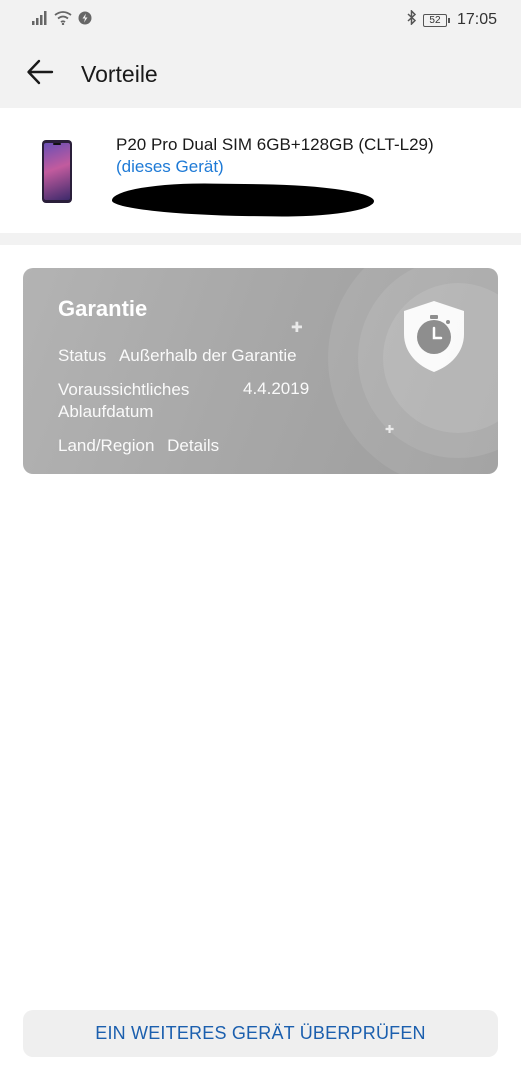  I want to click on status-row: Status Außerhalb der Garantie, so click(177, 356).